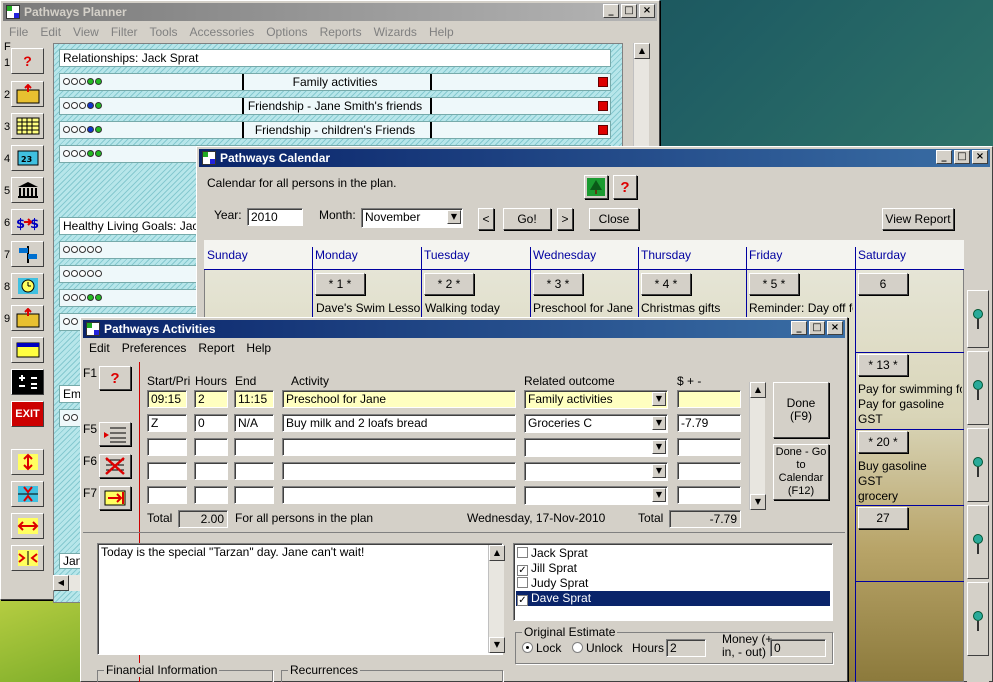 The height and width of the screenshot is (682, 993). What do you see at coordinates (222, 32) in the screenshot?
I see `menu-accessories: Accessories` at bounding box center [222, 32].